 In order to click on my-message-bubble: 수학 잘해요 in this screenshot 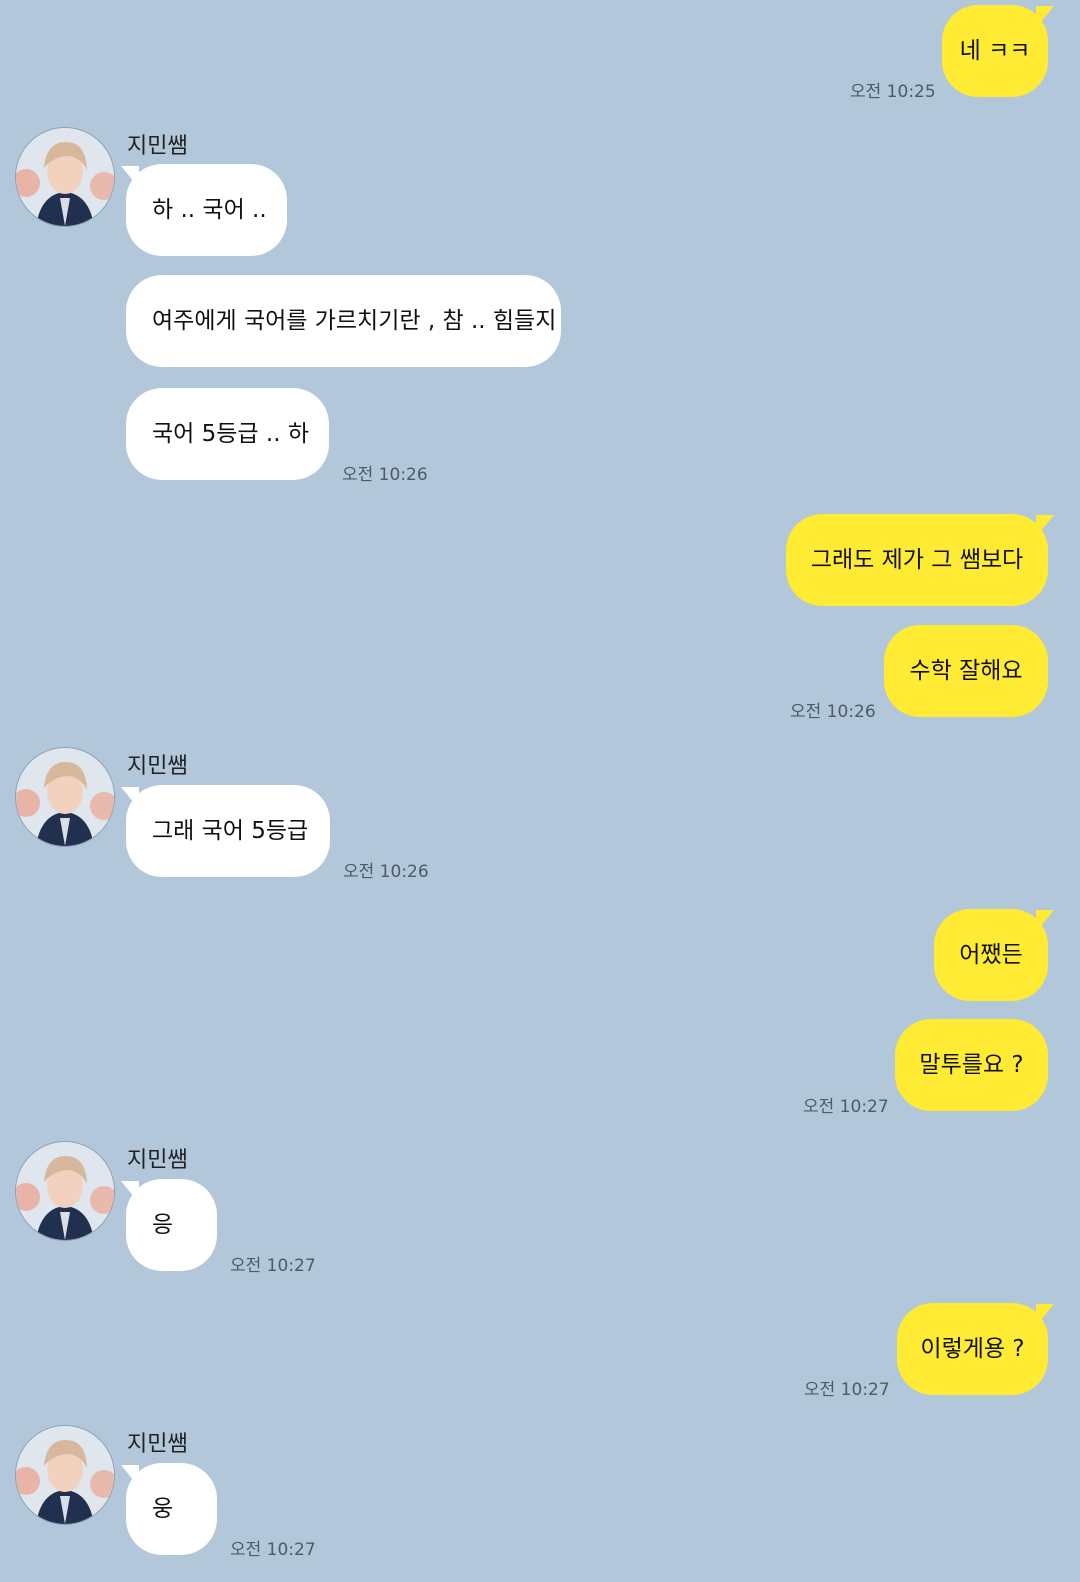, I will do `click(966, 671)`.